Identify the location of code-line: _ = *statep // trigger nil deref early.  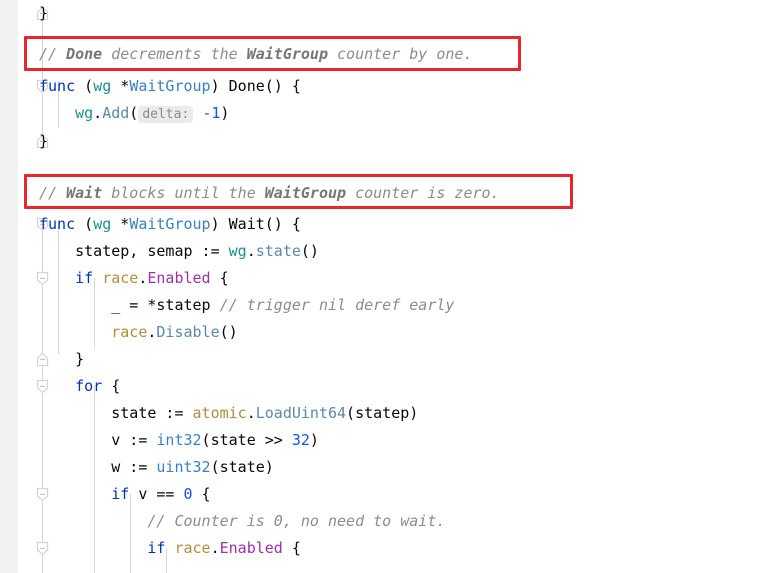
(282, 305).